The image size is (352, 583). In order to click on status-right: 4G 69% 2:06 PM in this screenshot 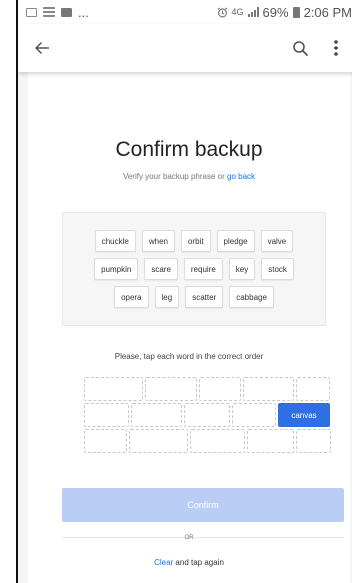, I will do `click(284, 12)`.